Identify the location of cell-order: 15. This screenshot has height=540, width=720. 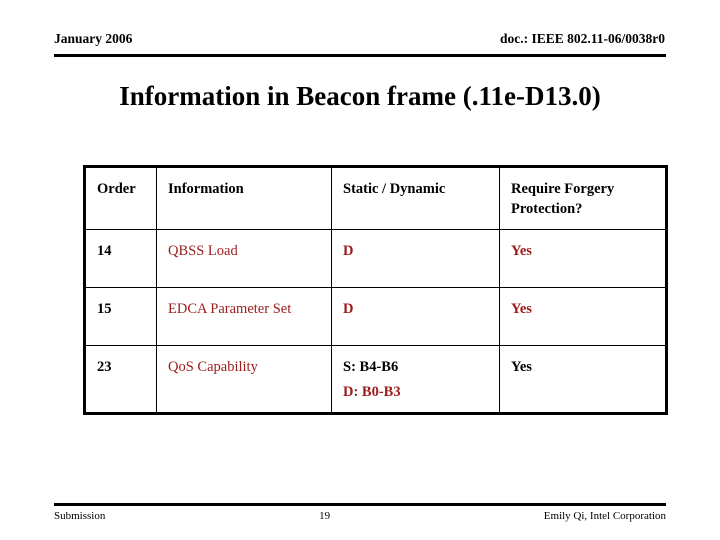
(120, 316).